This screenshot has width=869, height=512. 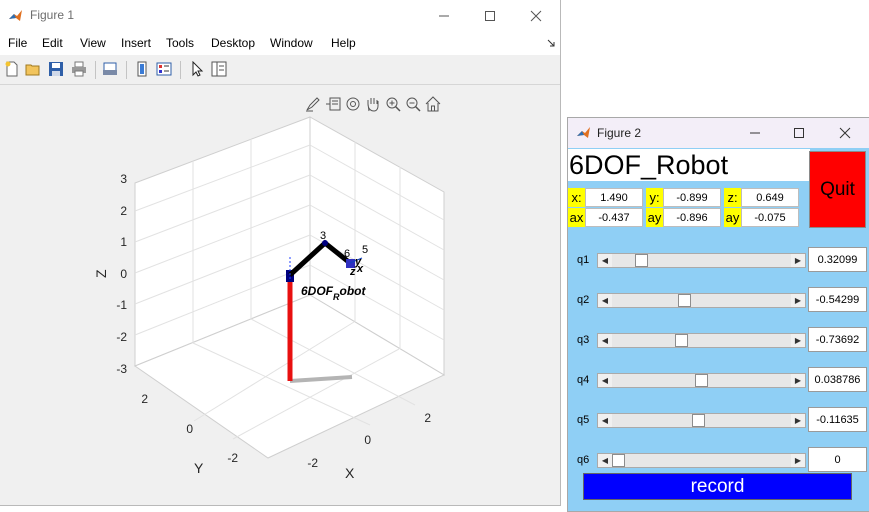 What do you see at coordinates (347, 254) in the screenshot?
I see `joint-label: 6` at bounding box center [347, 254].